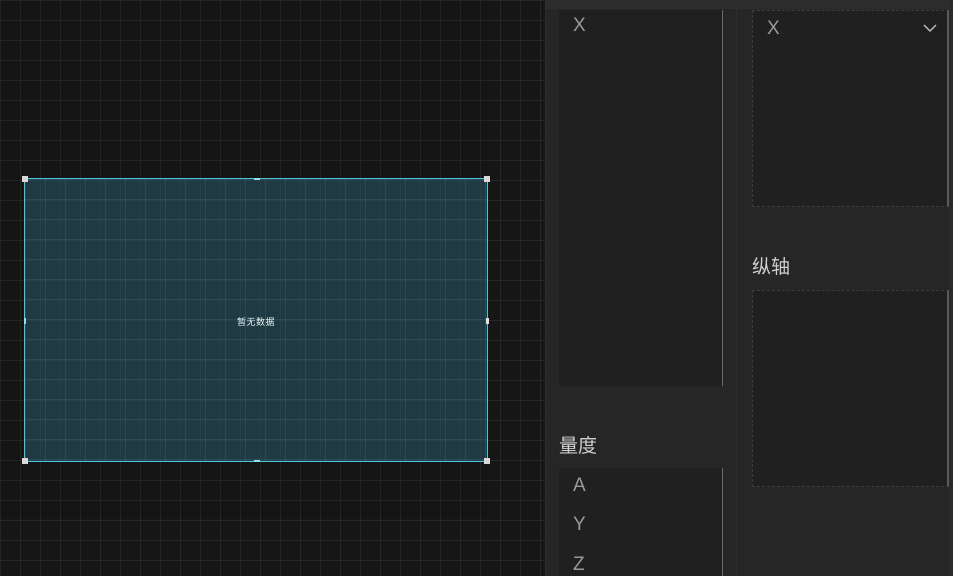 This screenshot has height=576, width=953. Describe the element at coordinates (257, 179) in the screenshot. I see `resize-handle-top` at that location.